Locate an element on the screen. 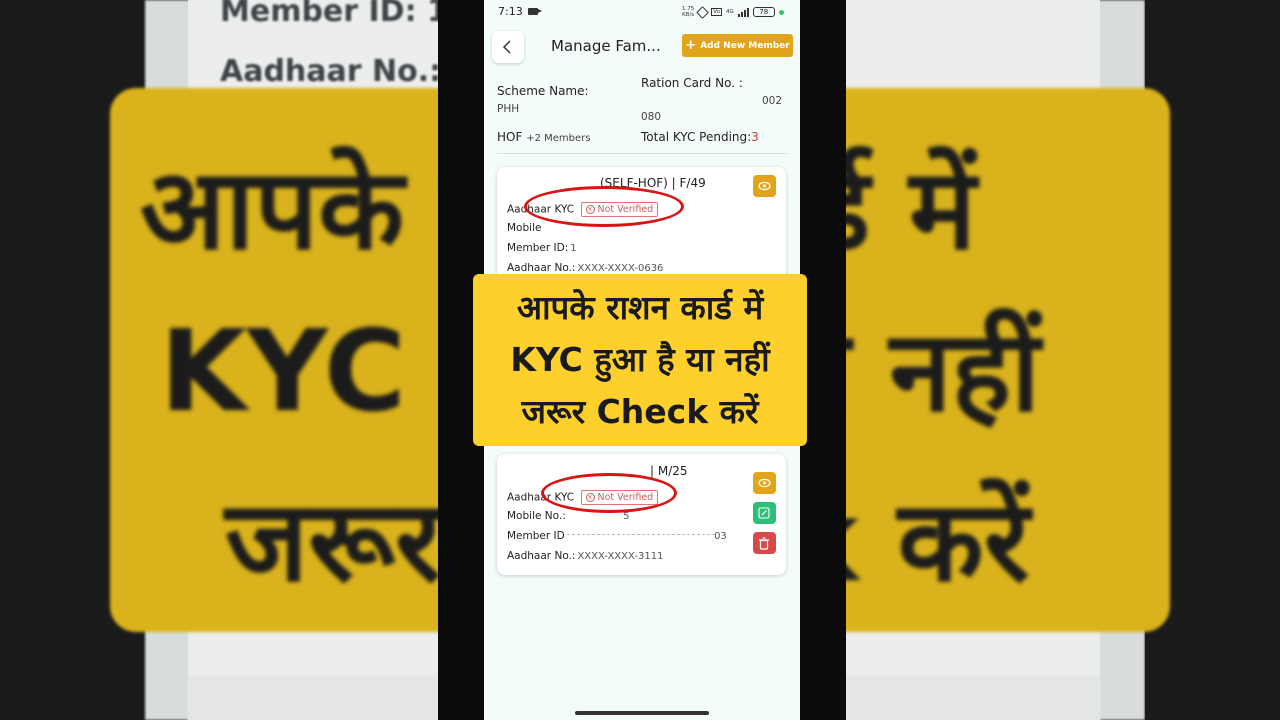 Image resolution: width=1280 pixels, height=720 pixels. scheme-label: Scheme Name: is located at coordinates (543, 91).